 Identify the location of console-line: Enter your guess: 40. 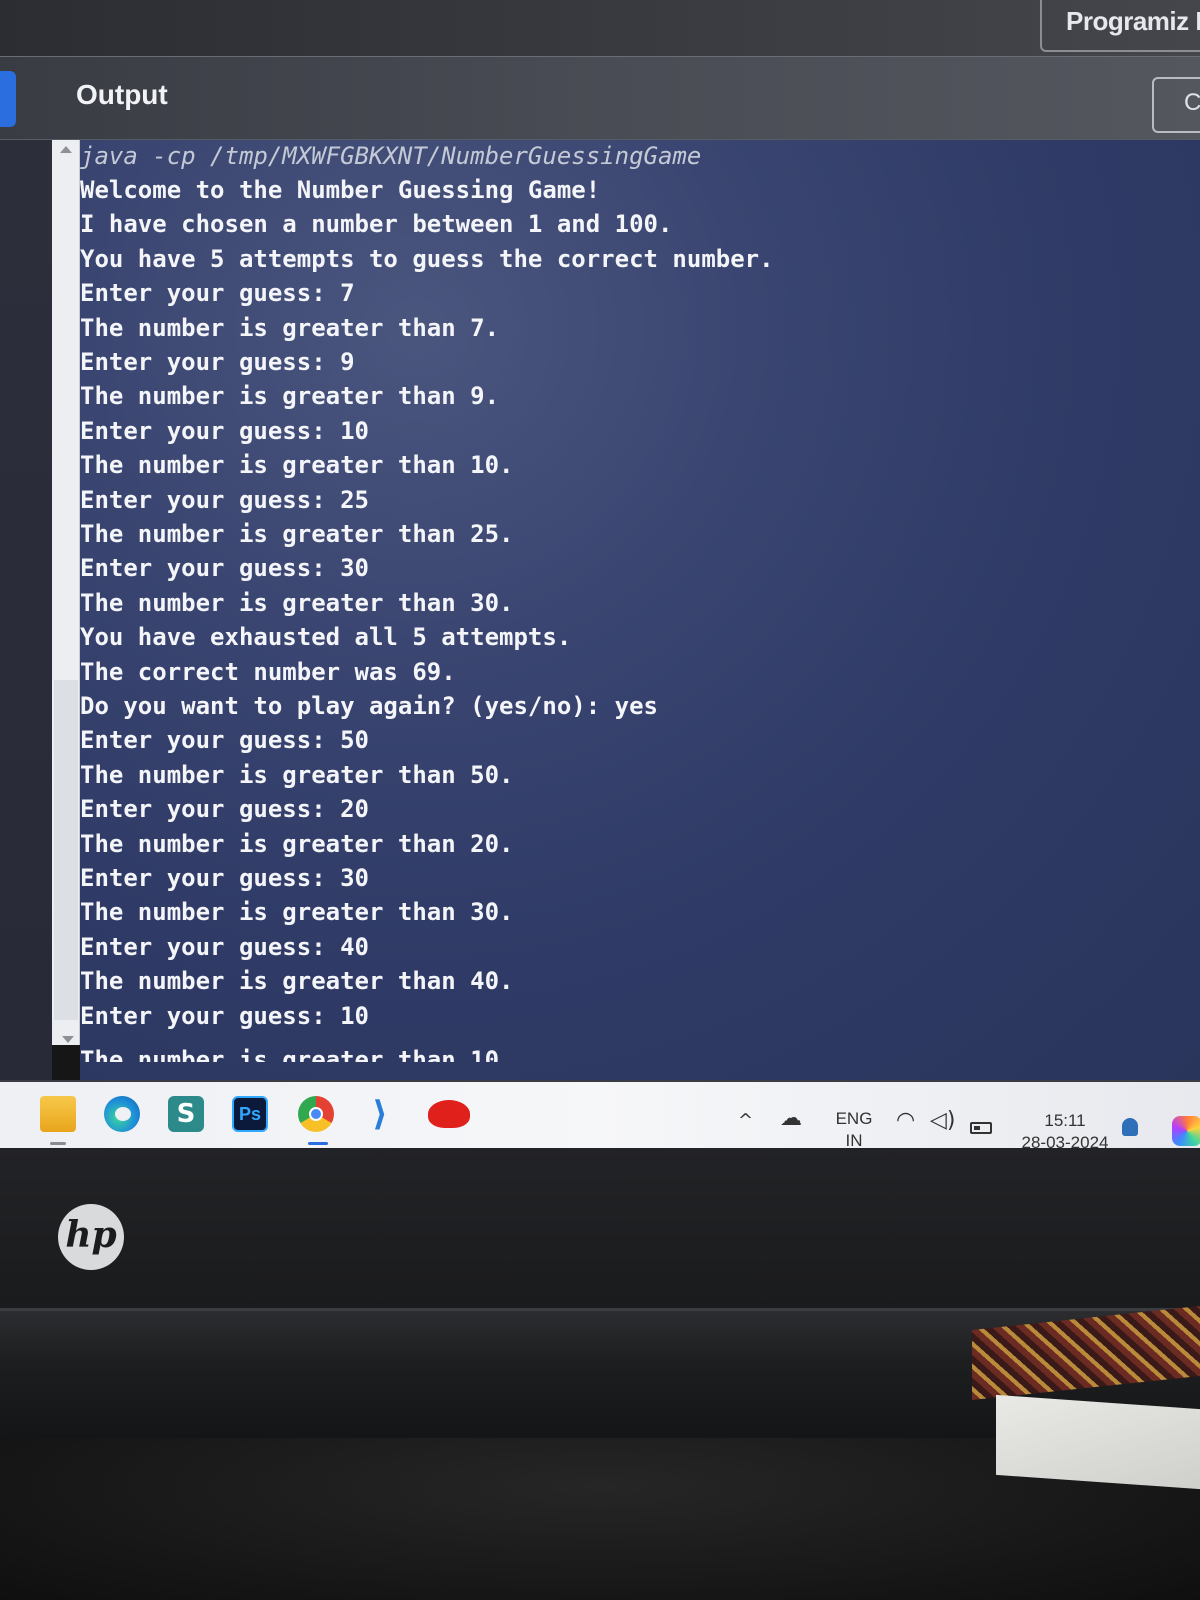
(224, 946).